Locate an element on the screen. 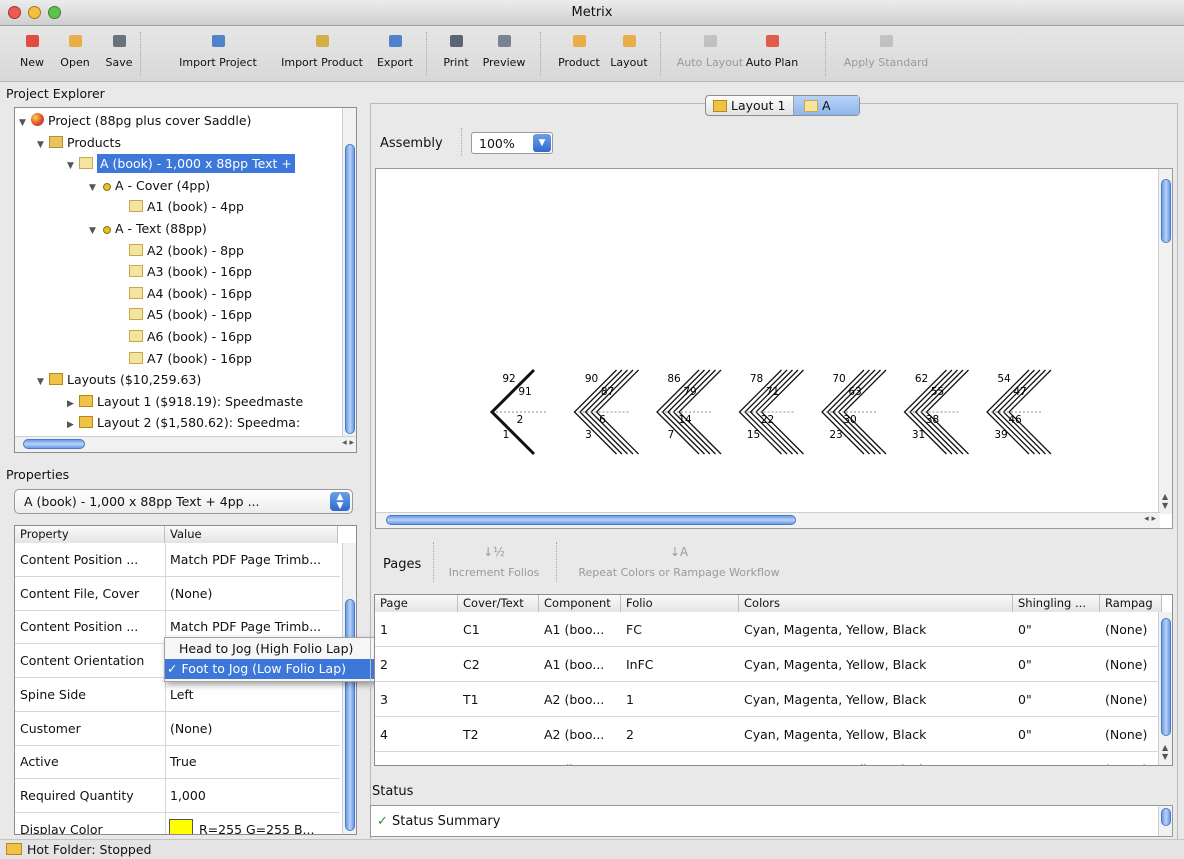 The image size is (1184, 859). signature-chevron: 6255 3831 is located at coordinates (936, 412).